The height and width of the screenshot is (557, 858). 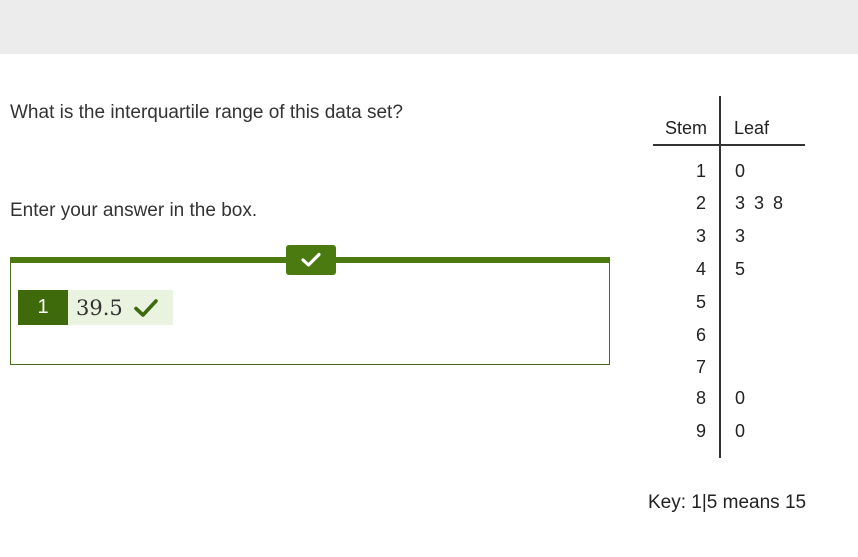 What do you see at coordinates (727, 502) in the screenshot?
I see `plot-key: Key: 1|5 means 15` at bounding box center [727, 502].